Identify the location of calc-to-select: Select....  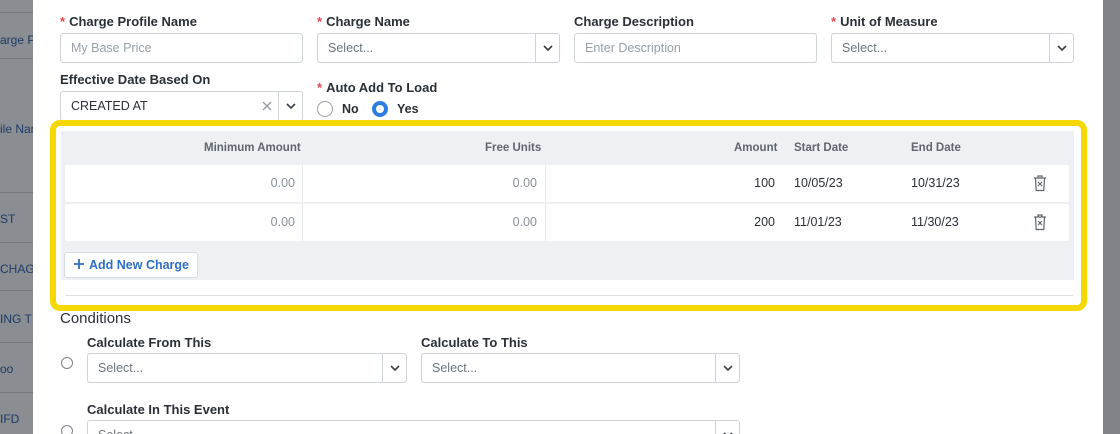
(580, 368).